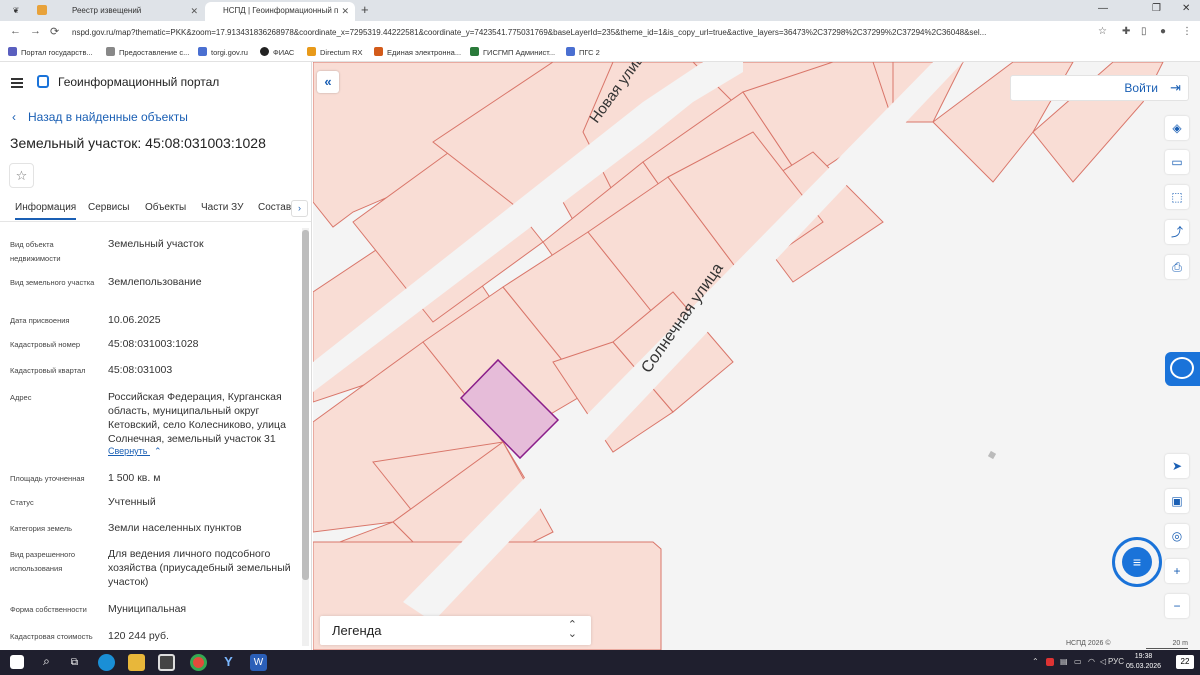  Describe the element at coordinates (132, 502) in the screenshot. I see `field-value: Учтенный` at that location.